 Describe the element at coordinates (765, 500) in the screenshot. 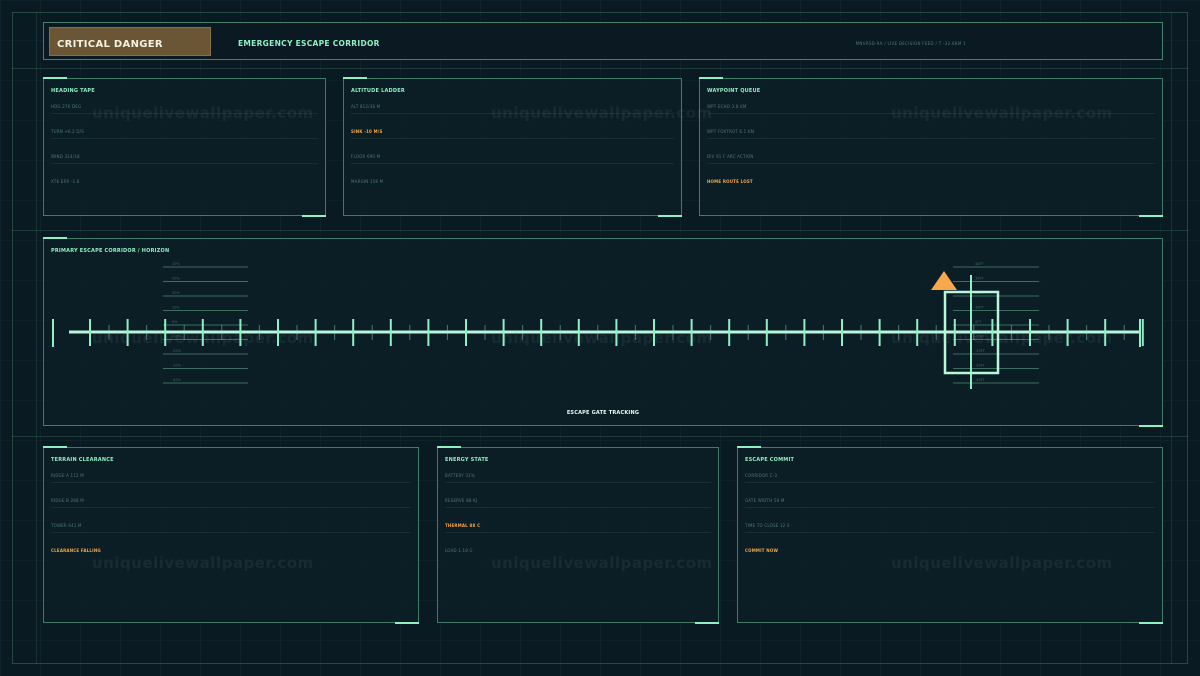

I see `commit-row: GATE WIDTH 58 M` at that location.